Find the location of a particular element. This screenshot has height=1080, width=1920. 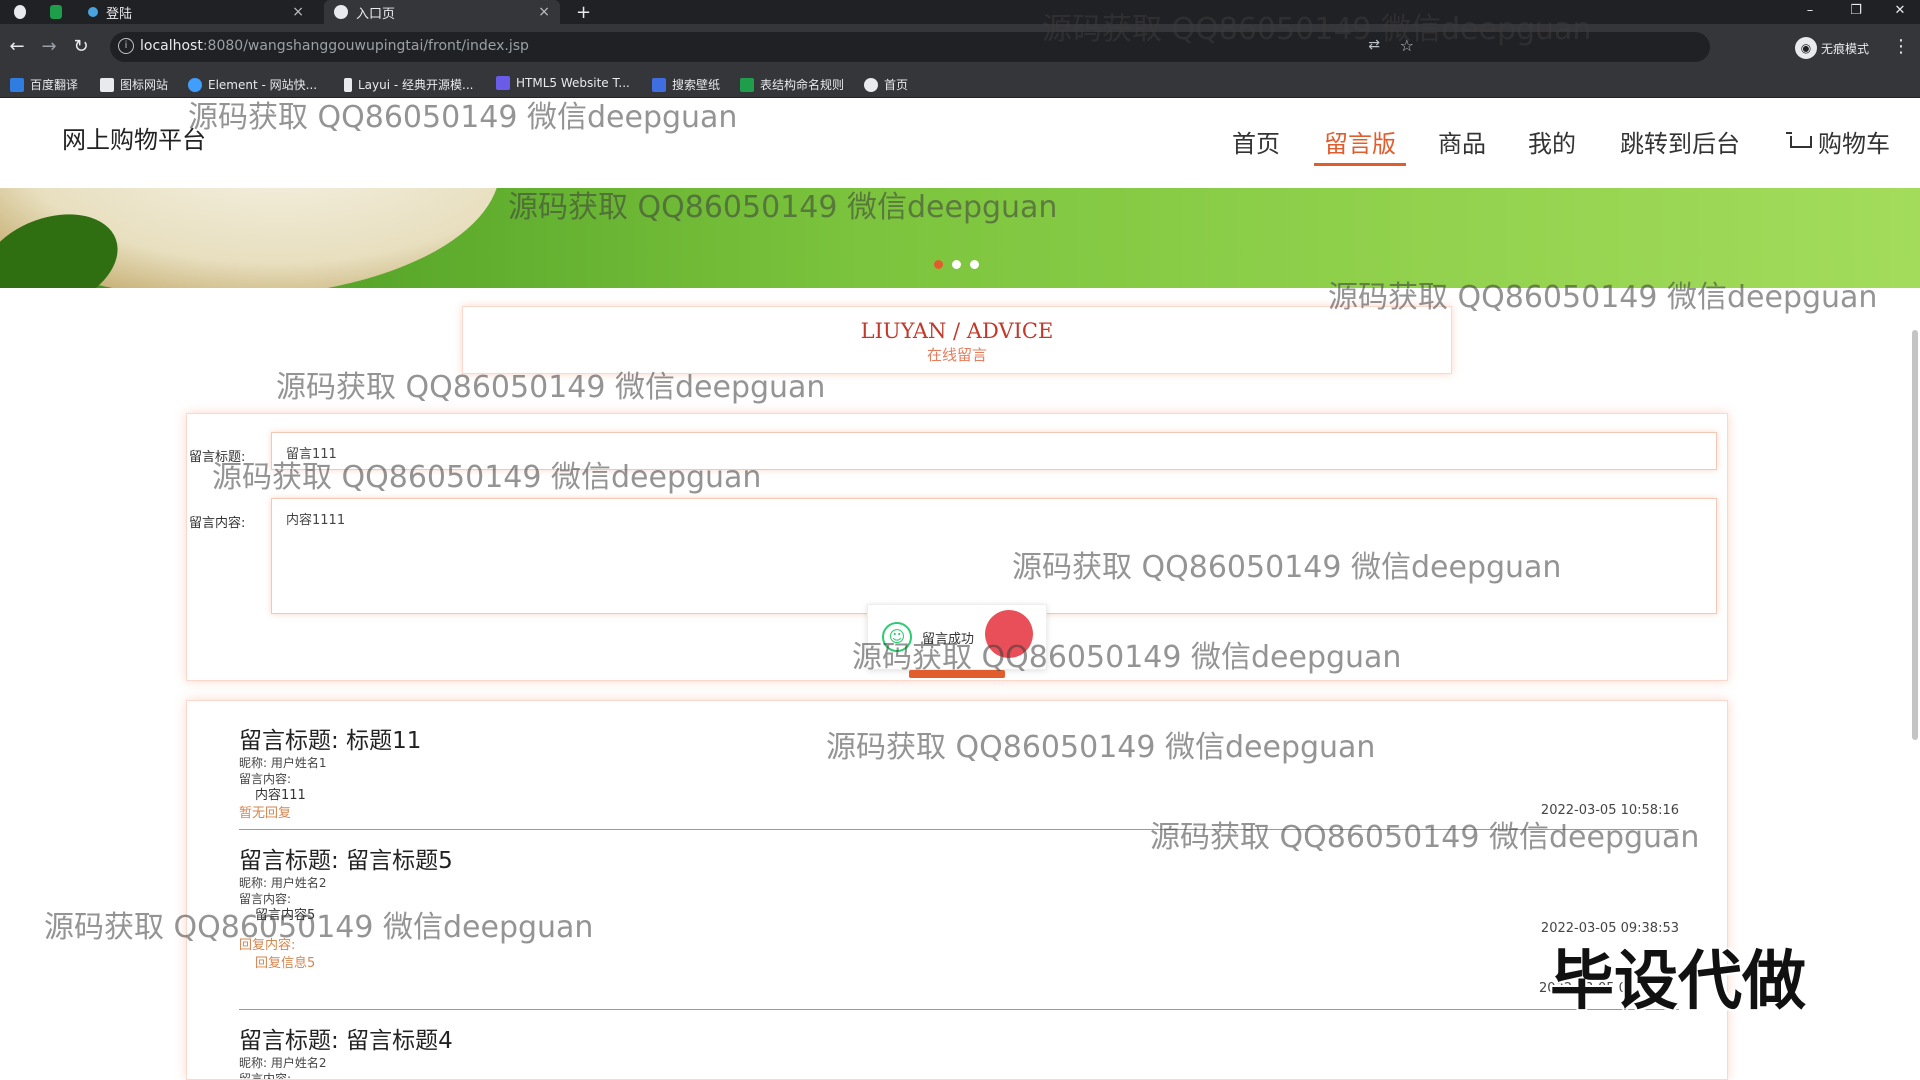

toast-text: 留言成功 is located at coordinates (948, 639).